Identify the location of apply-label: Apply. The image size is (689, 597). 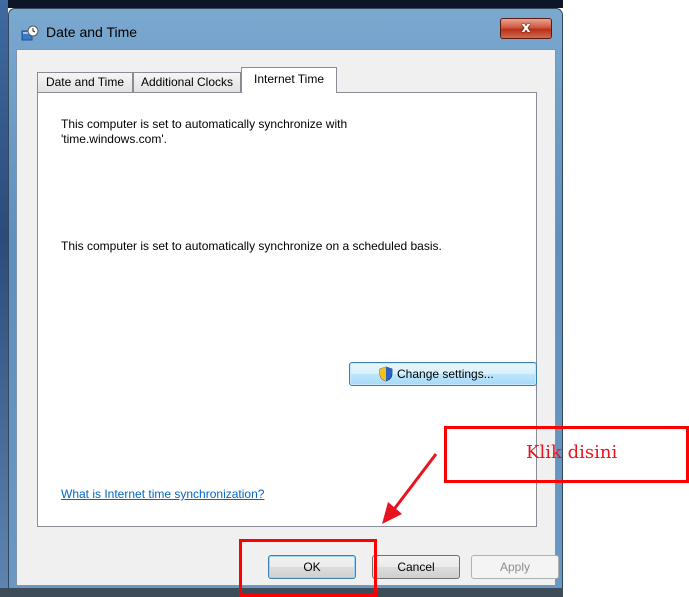
(515, 567).